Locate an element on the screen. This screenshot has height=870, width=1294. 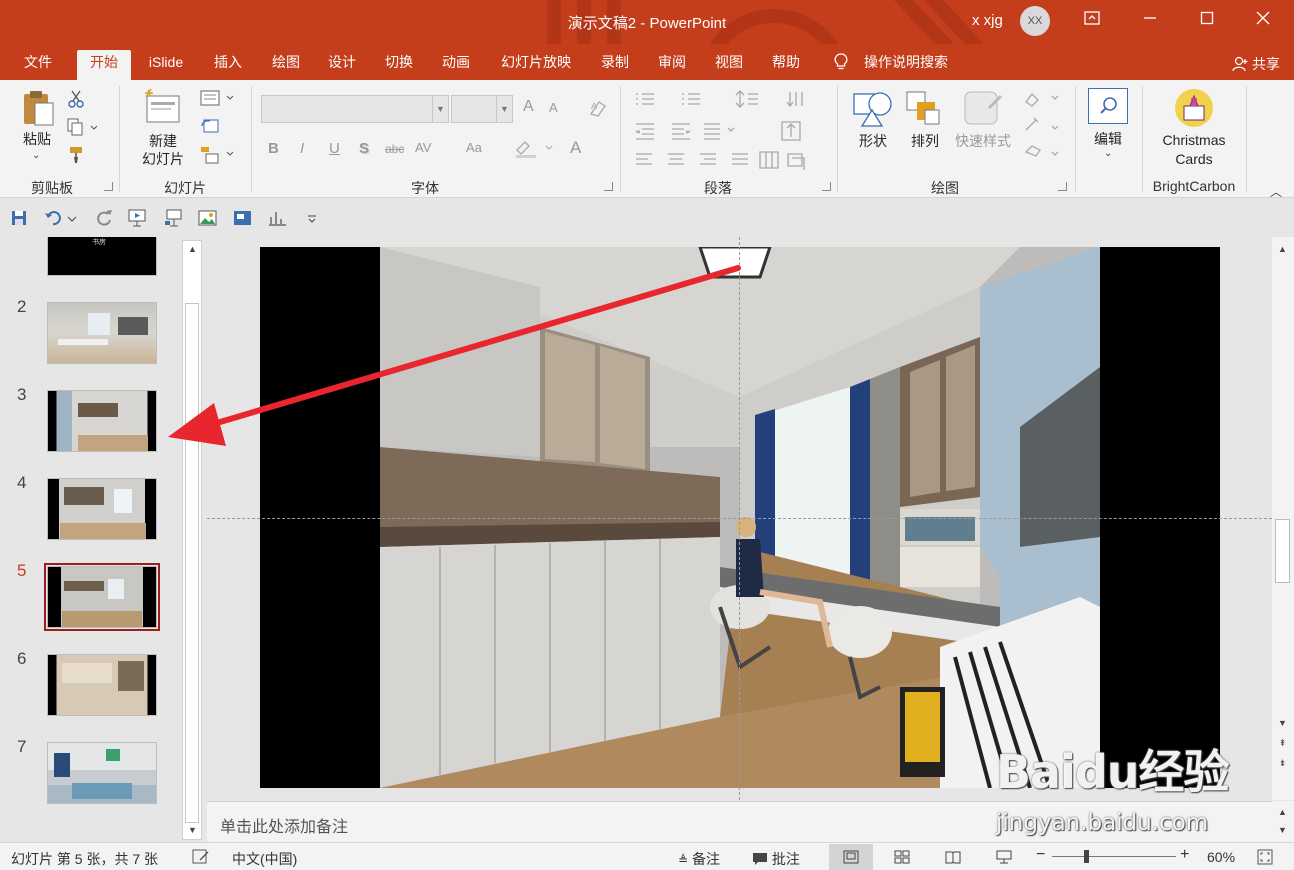
comment-icon is located at coordinates (760, 859).